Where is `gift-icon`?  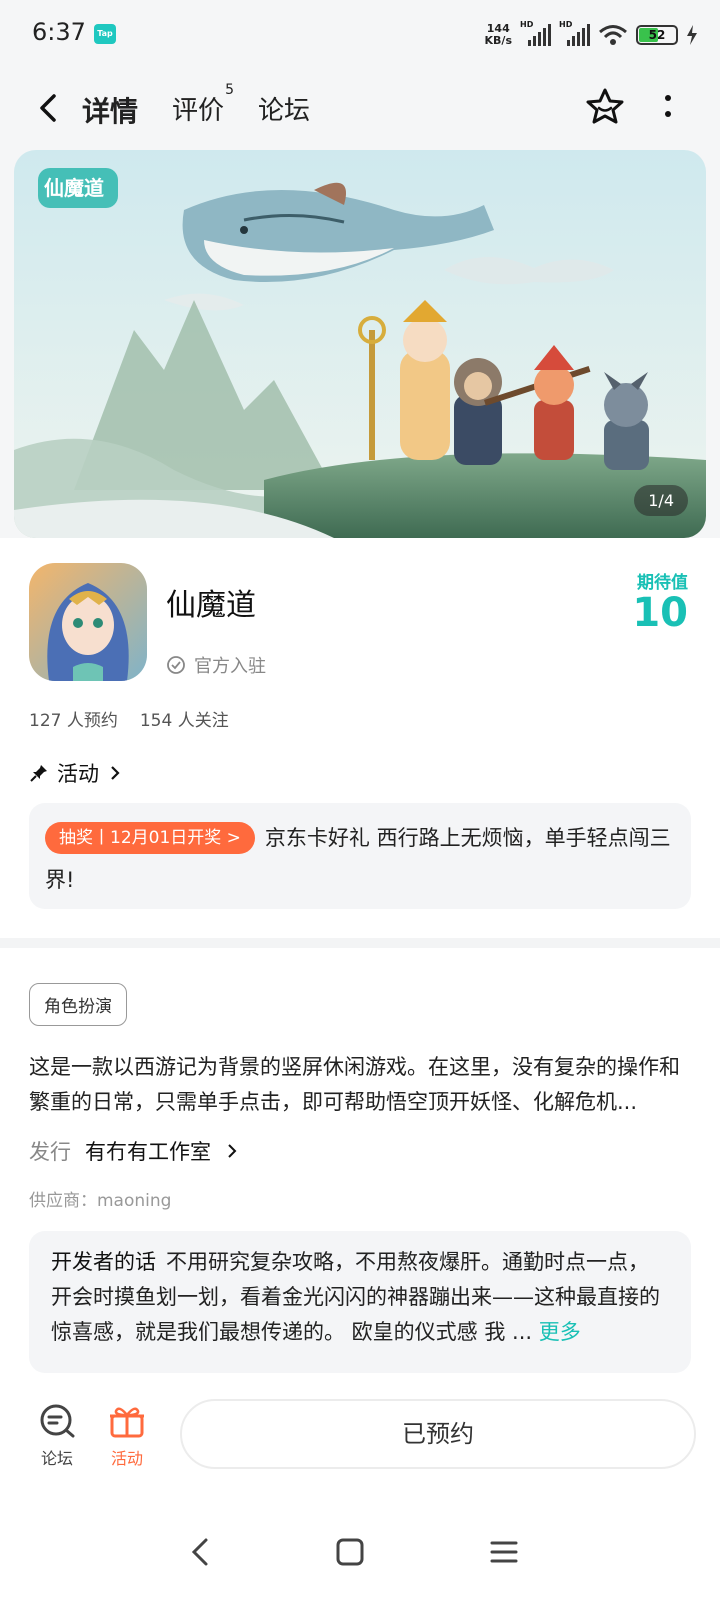 gift-icon is located at coordinates (127, 1422).